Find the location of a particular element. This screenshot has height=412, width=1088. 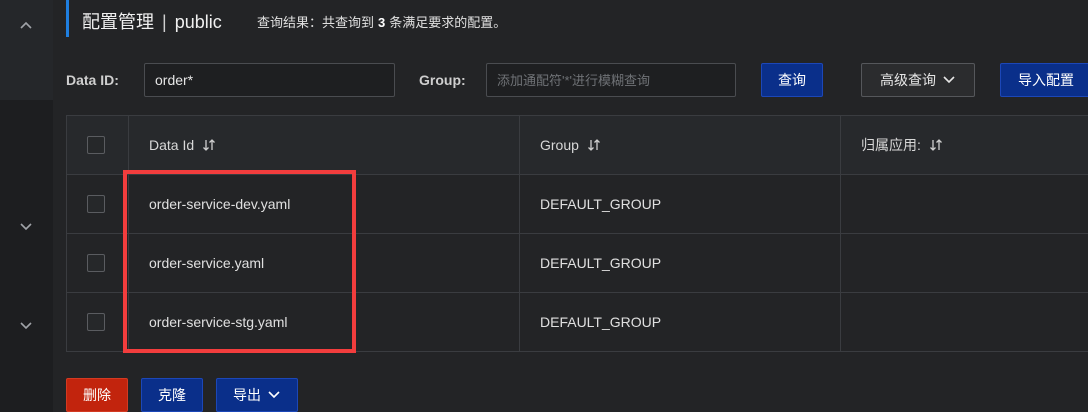

import-config-button: 导入配置 is located at coordinates (1044, 80).